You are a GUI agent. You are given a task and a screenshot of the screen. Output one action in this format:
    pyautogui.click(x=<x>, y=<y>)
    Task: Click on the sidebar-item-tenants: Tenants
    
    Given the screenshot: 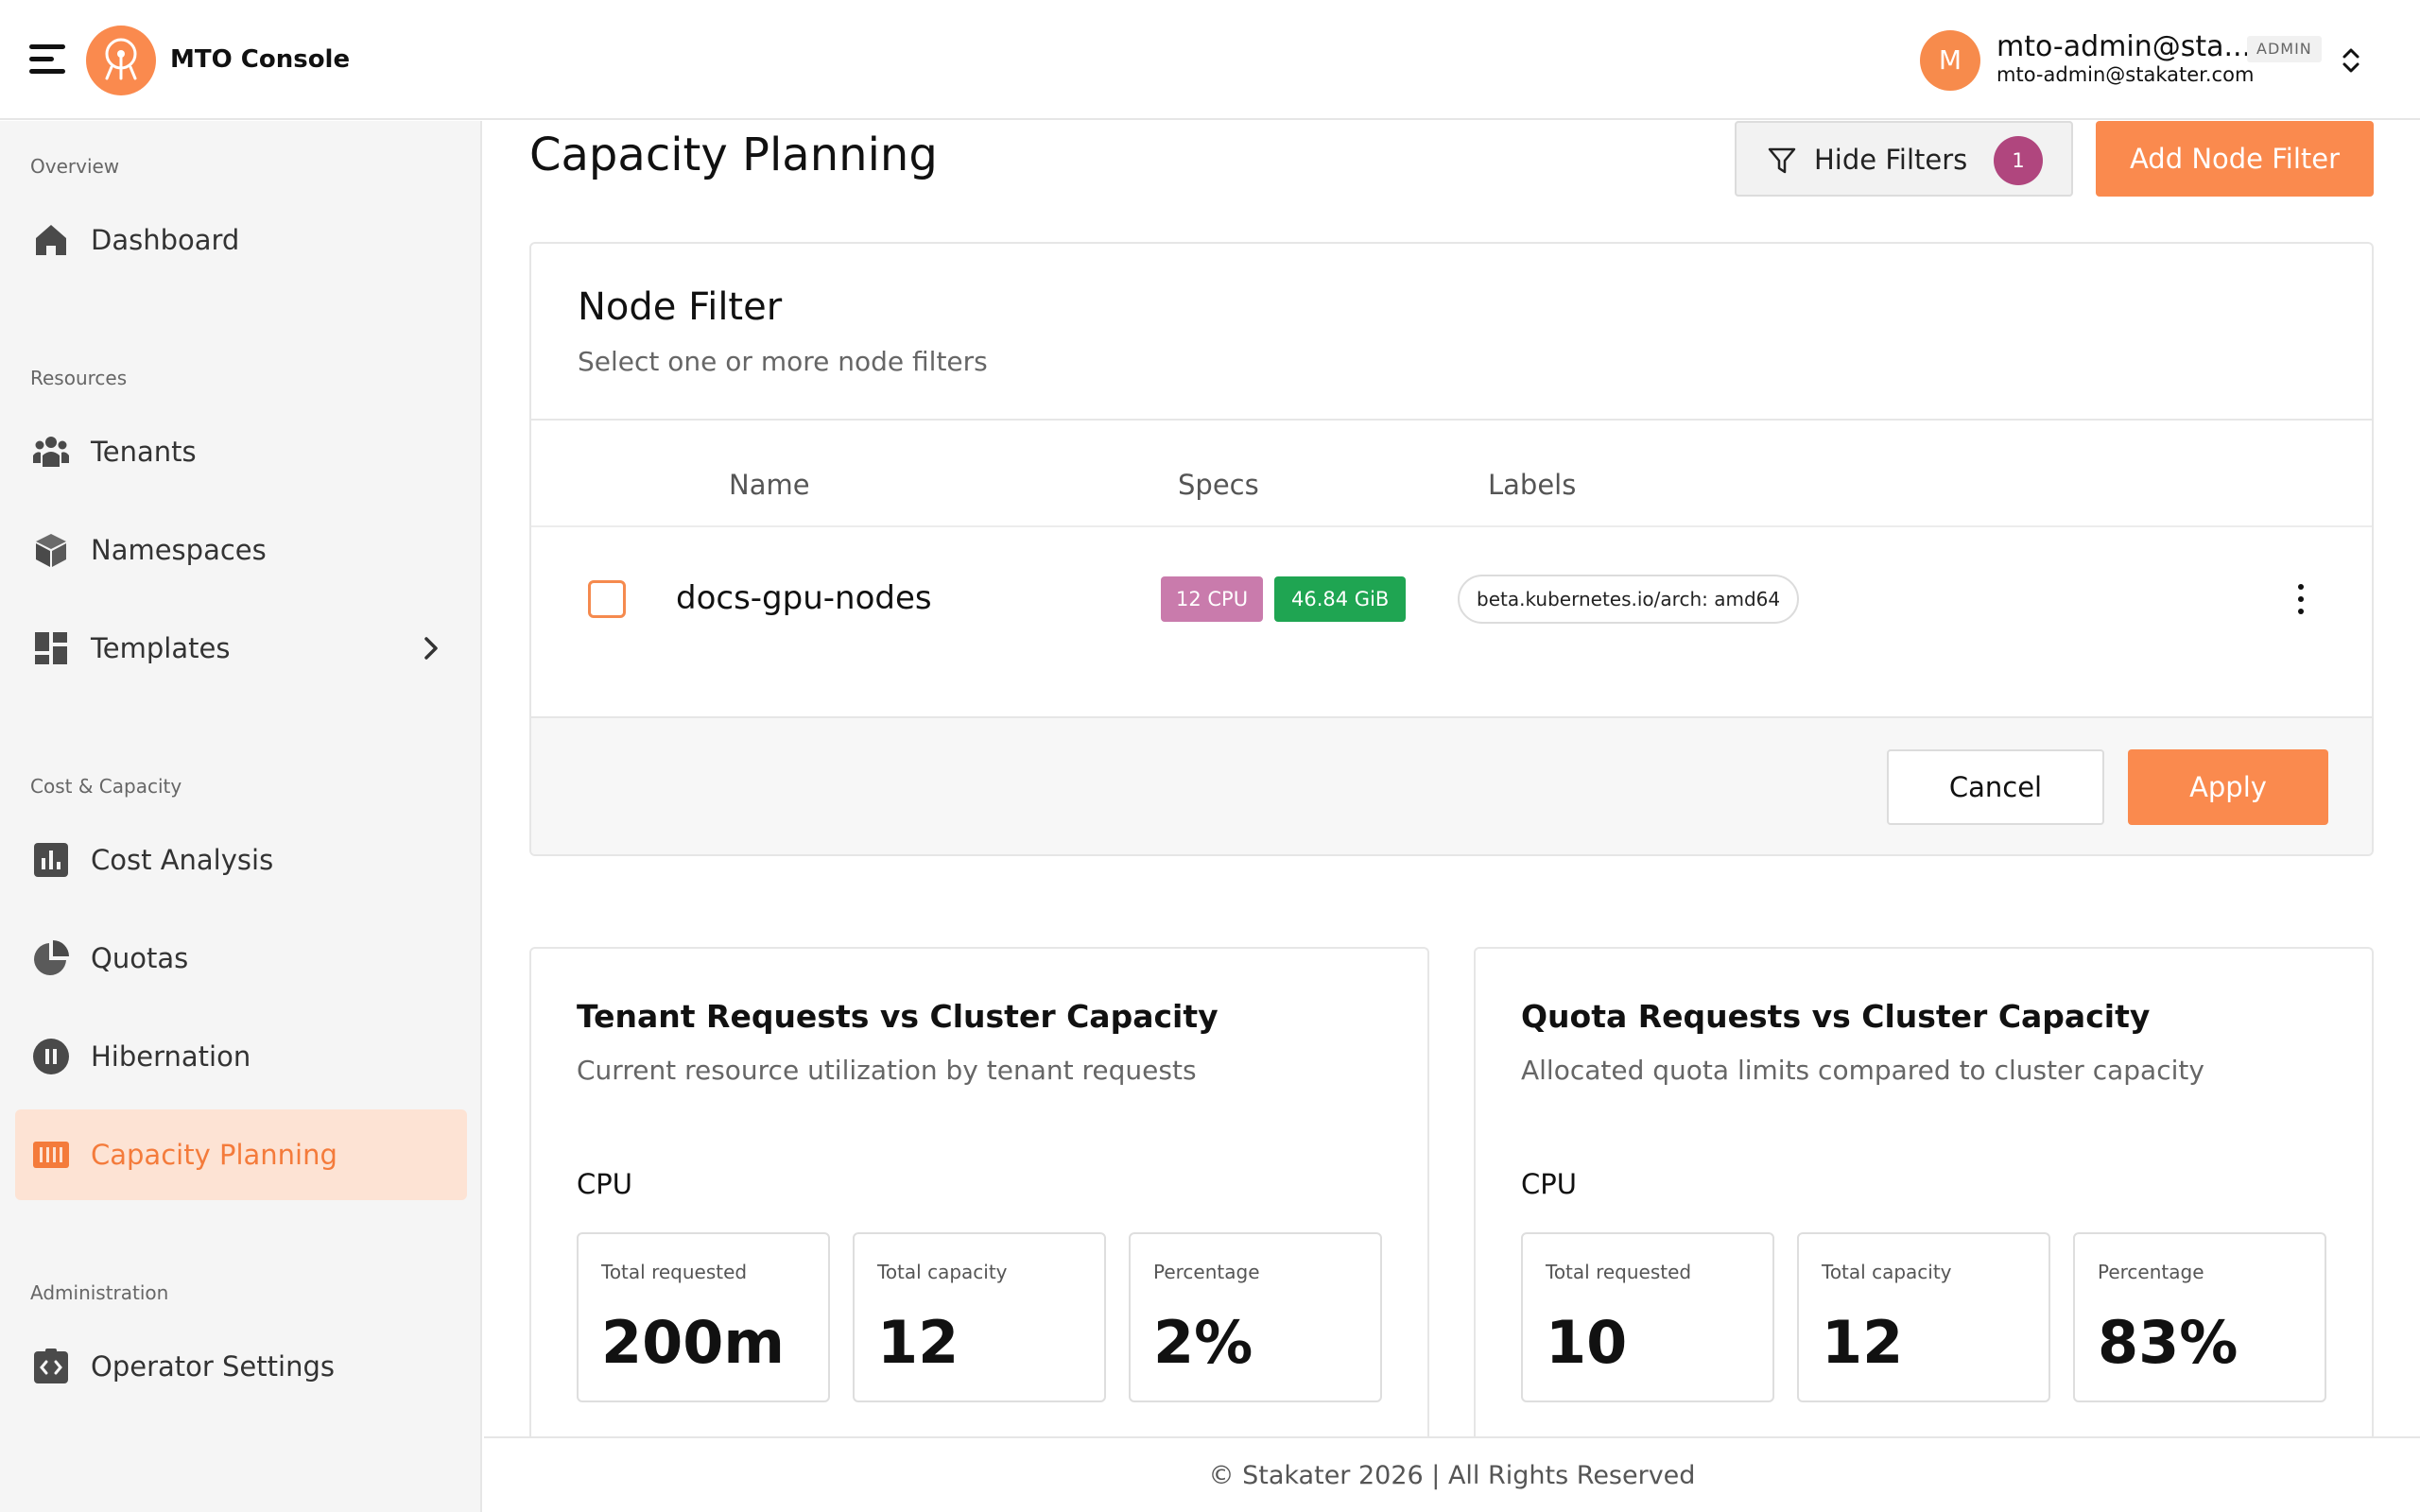 What is the action you would take?
    pyautogui.click(x=241, y=451)
    